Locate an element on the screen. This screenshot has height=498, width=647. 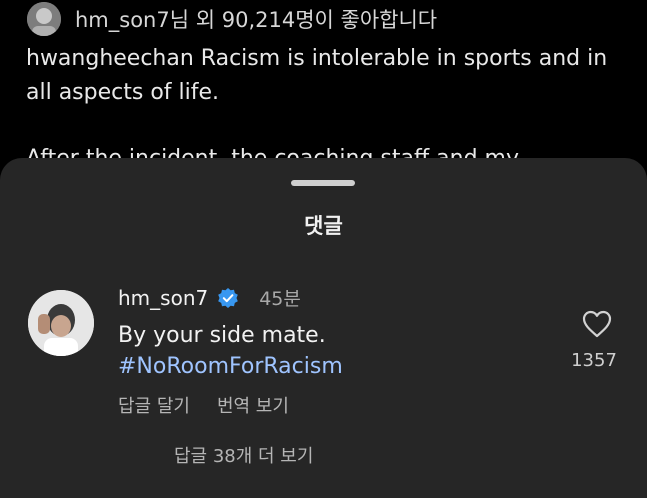
comment-time: 45분 is located at coordinates (280, 299).